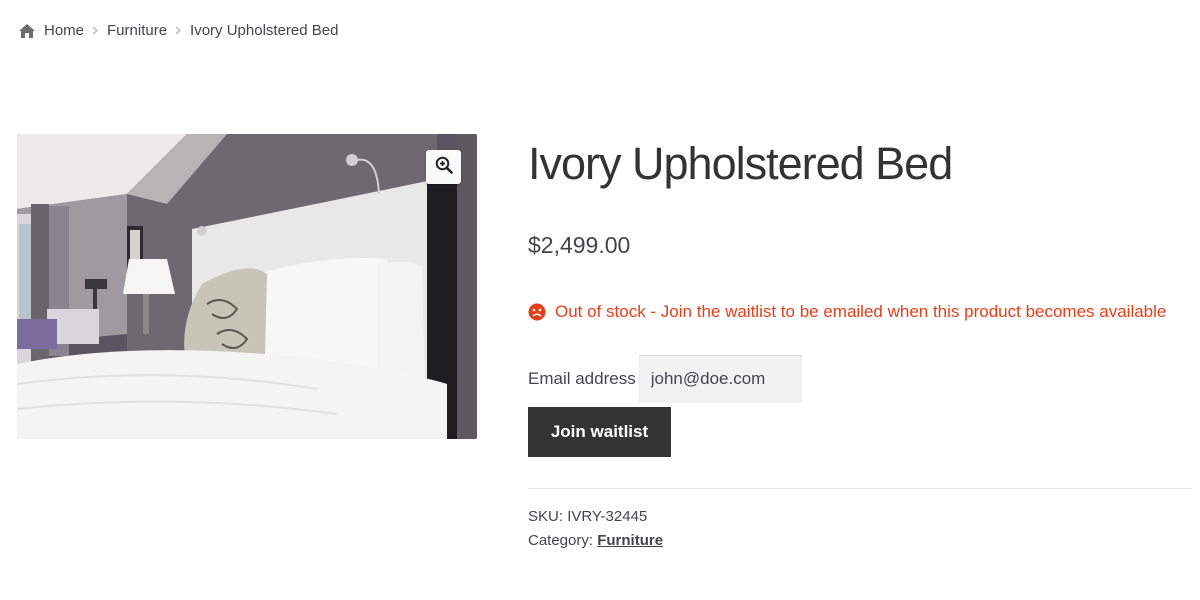  What do you see at coordinates (595, 540) in the screenshot?
I see `product-category: Category: Furniture` at bounding box center [595, 540].